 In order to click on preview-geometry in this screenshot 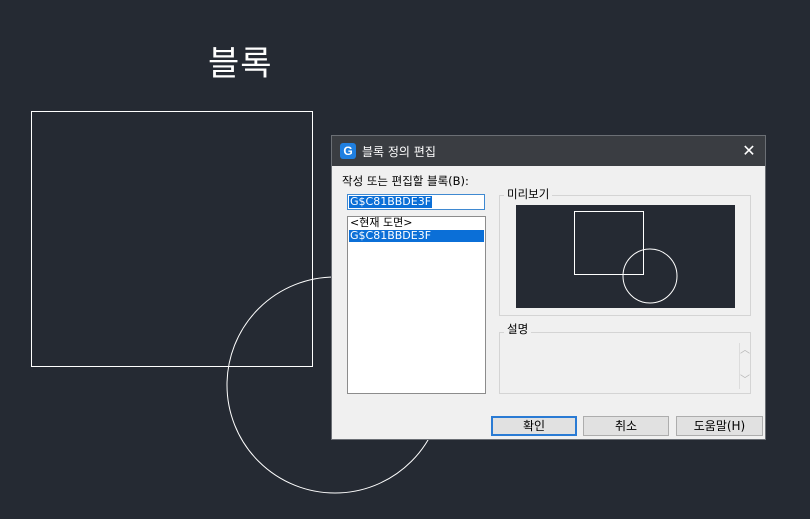, I will do `click(626, 257)`.